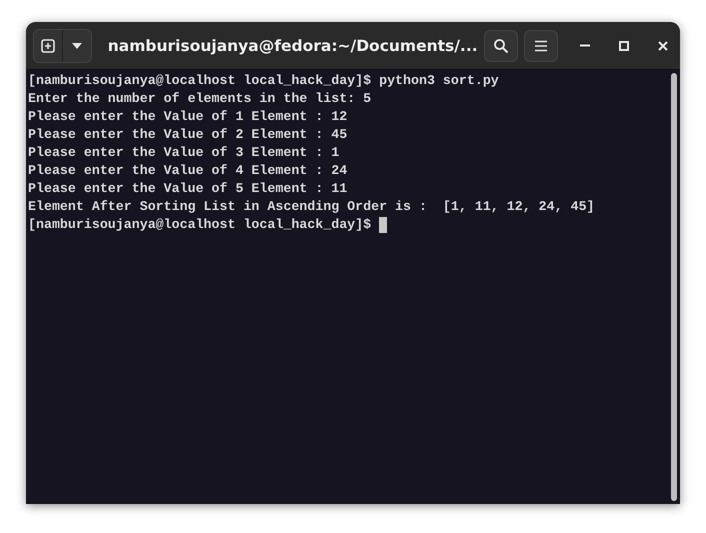 The image size is (706, 533). I want to click on search-button, so click(501, 46).